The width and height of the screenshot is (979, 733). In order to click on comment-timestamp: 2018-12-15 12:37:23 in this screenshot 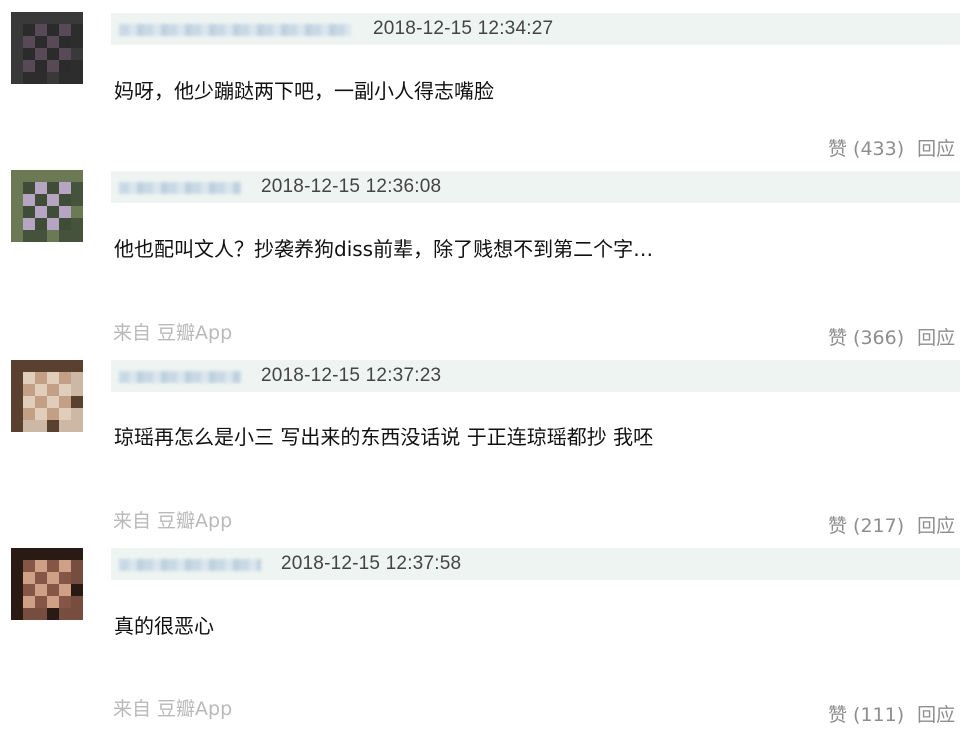, I will do `click(351, 375)`.